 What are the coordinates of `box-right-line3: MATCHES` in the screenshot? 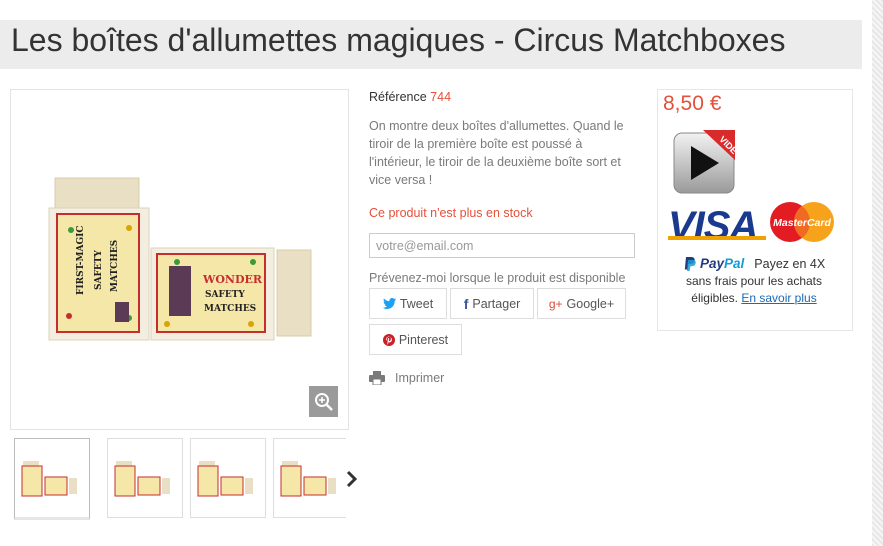 It's located at (230, 309).